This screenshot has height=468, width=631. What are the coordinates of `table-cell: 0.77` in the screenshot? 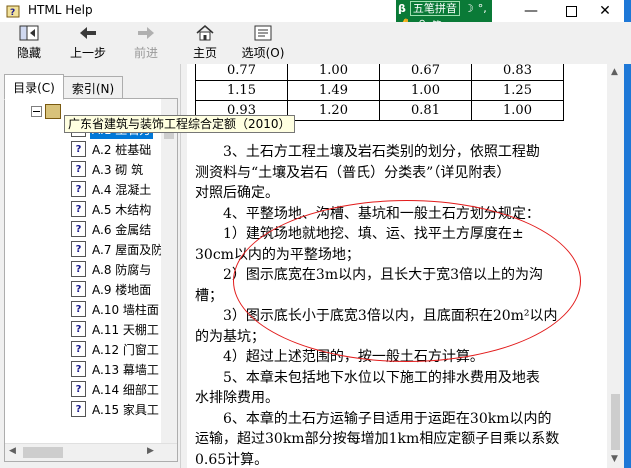 It's located at (241, 72).